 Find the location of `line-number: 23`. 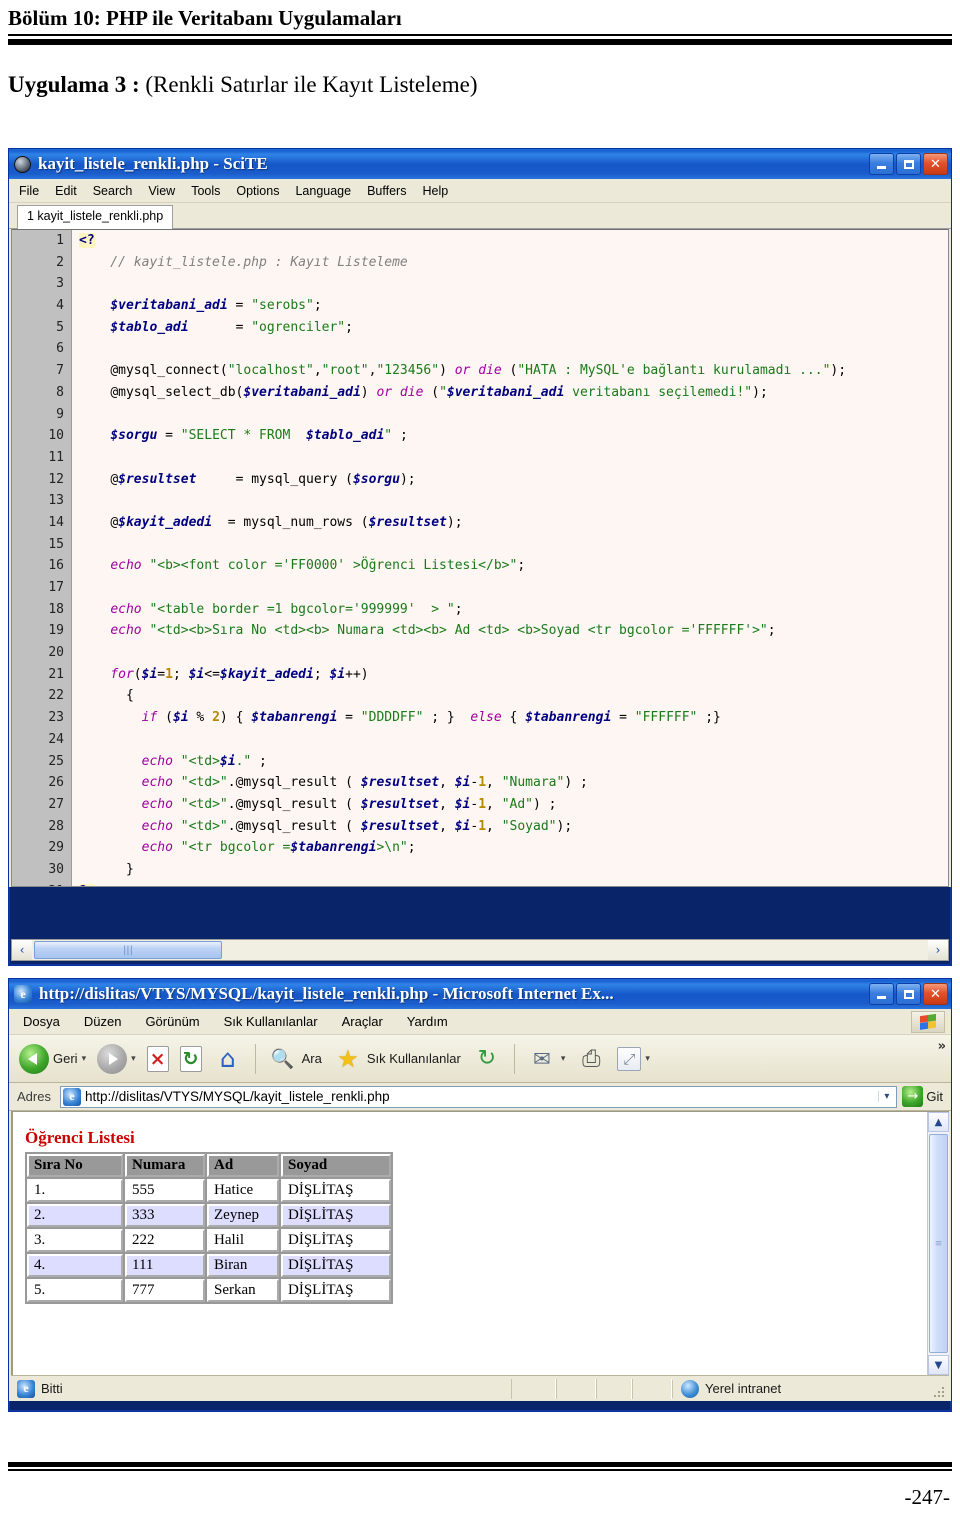

line-number: 23 is located at coordinates (56, 718).